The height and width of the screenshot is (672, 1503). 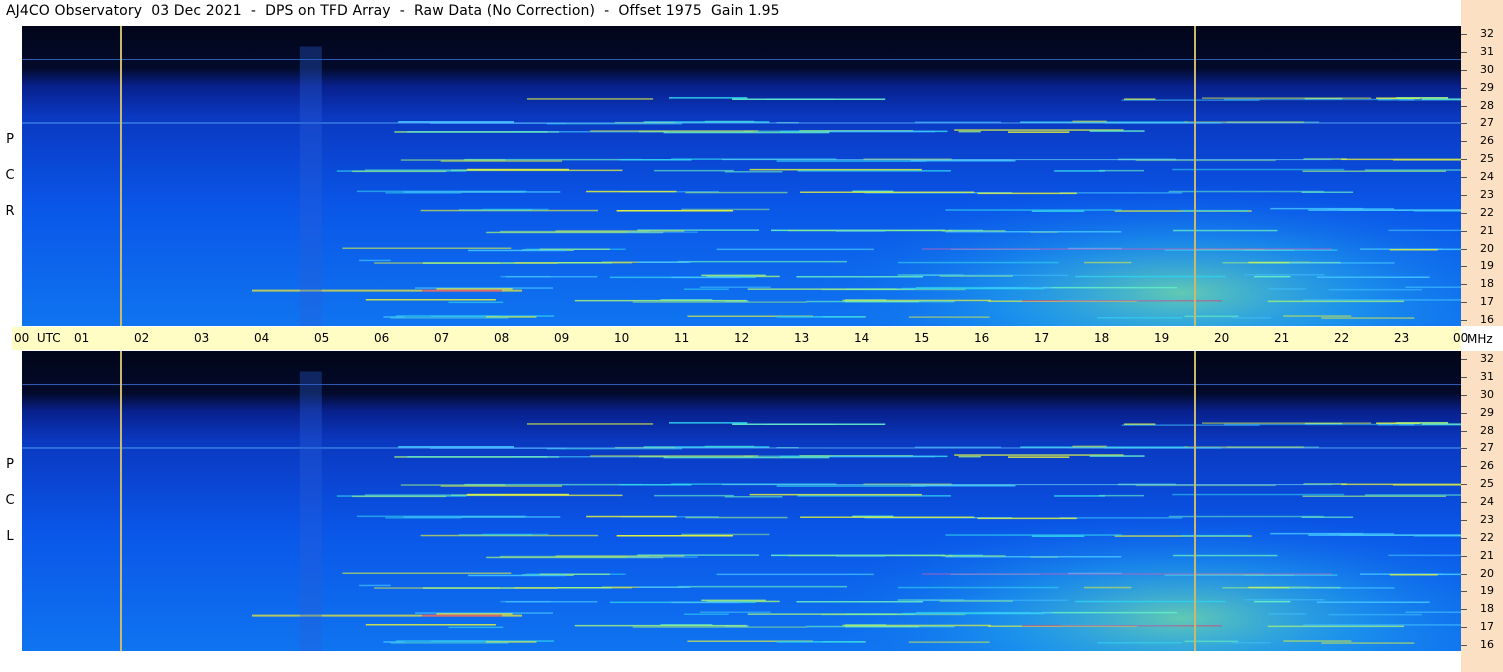 I want to click on utc-tick-label: 14, so click(x=862, y=338).